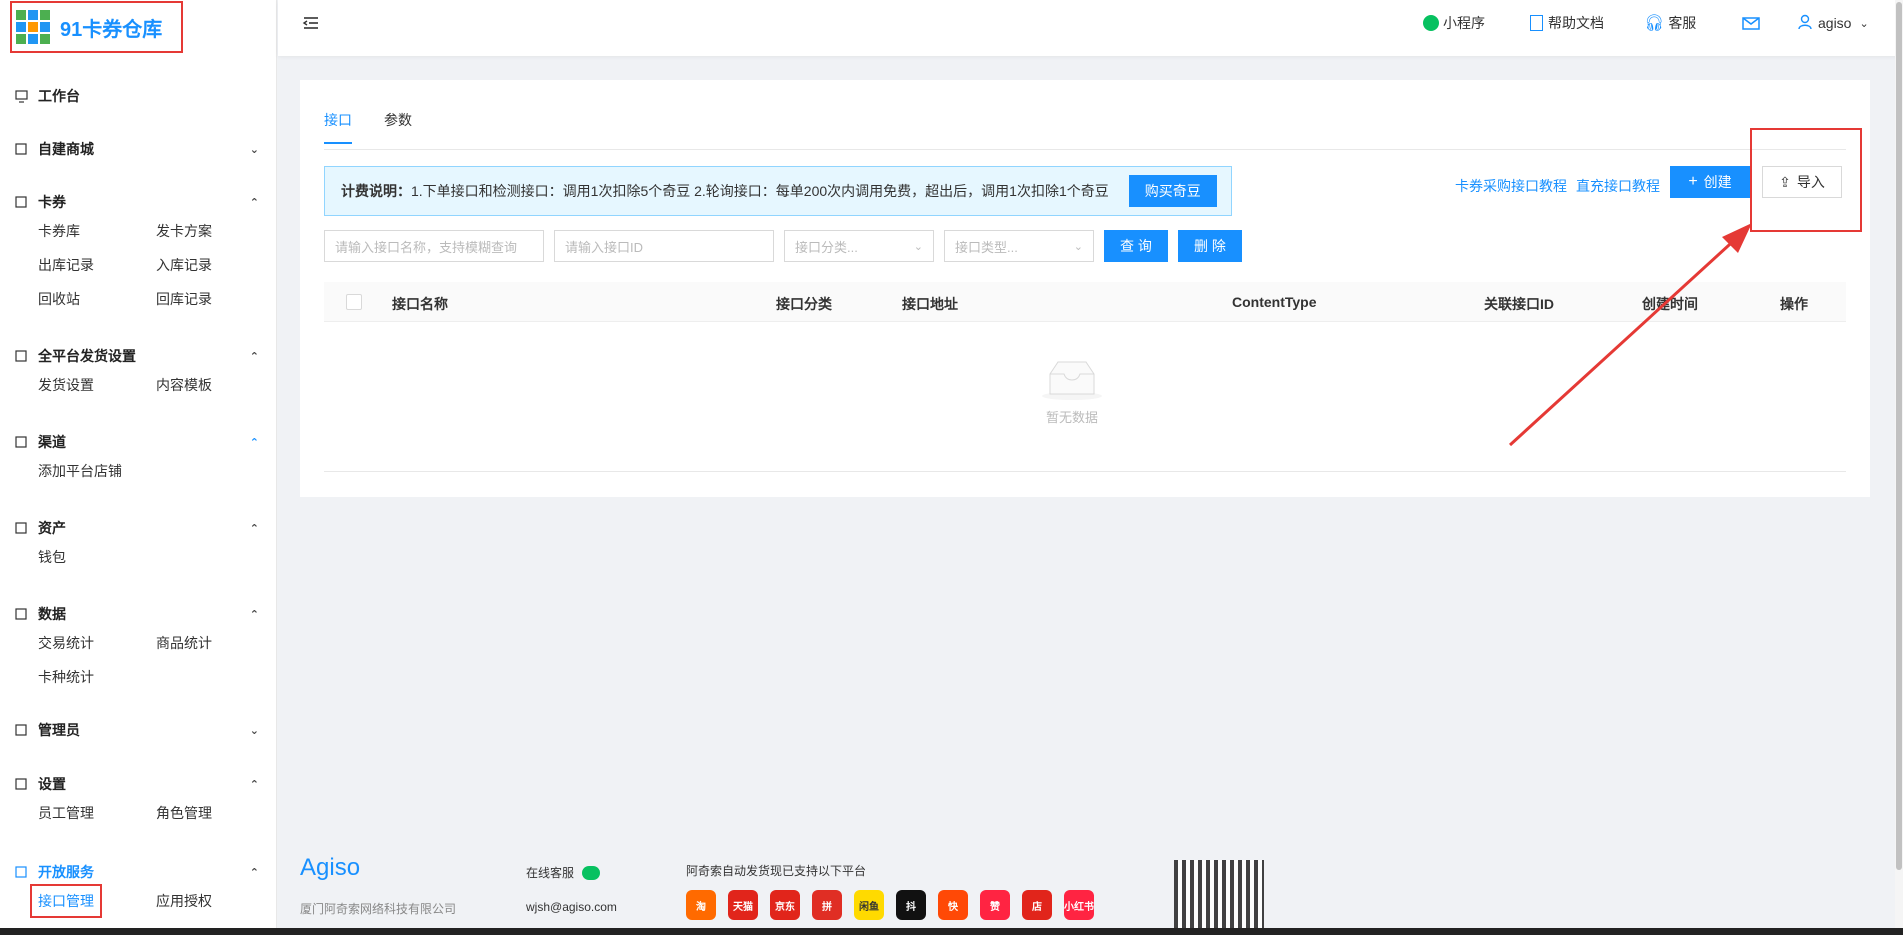  I want to click on header-customer-service: 🎧︎ 客服, so click(1670, 23).